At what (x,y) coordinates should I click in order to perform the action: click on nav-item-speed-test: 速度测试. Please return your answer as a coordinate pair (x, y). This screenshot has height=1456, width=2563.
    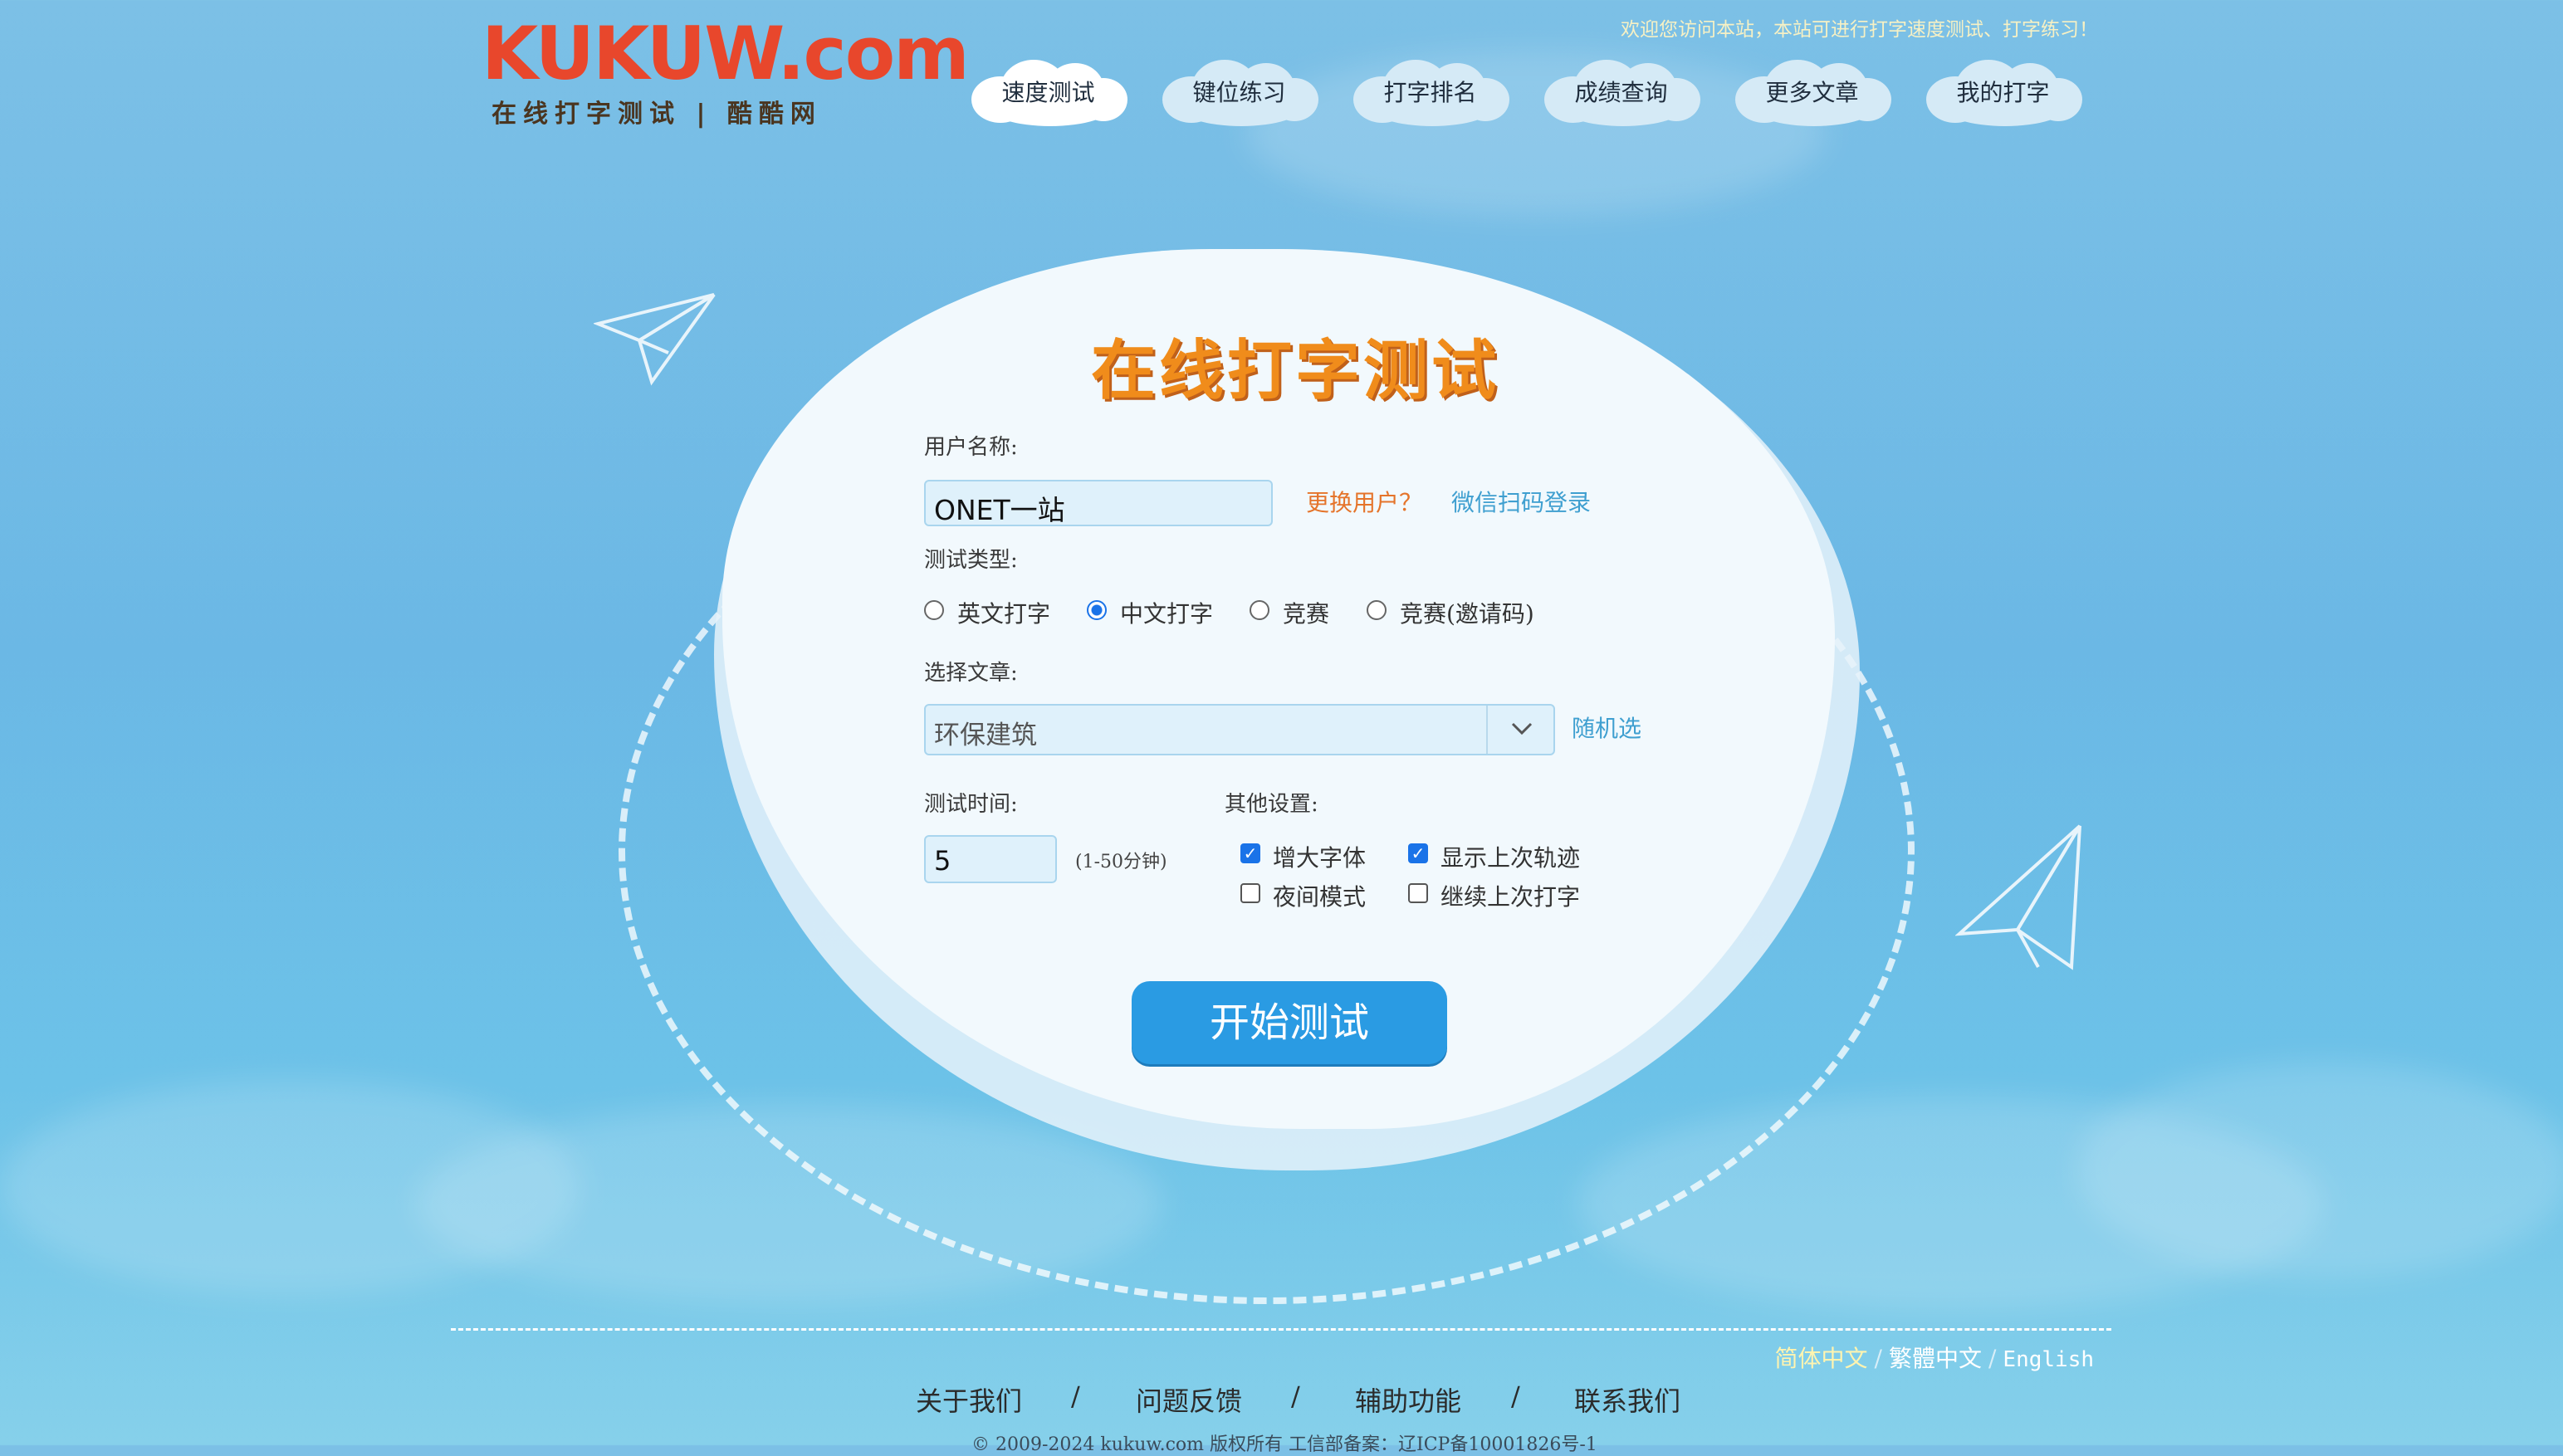
    Looking at the image, I should click on (1048, 90).